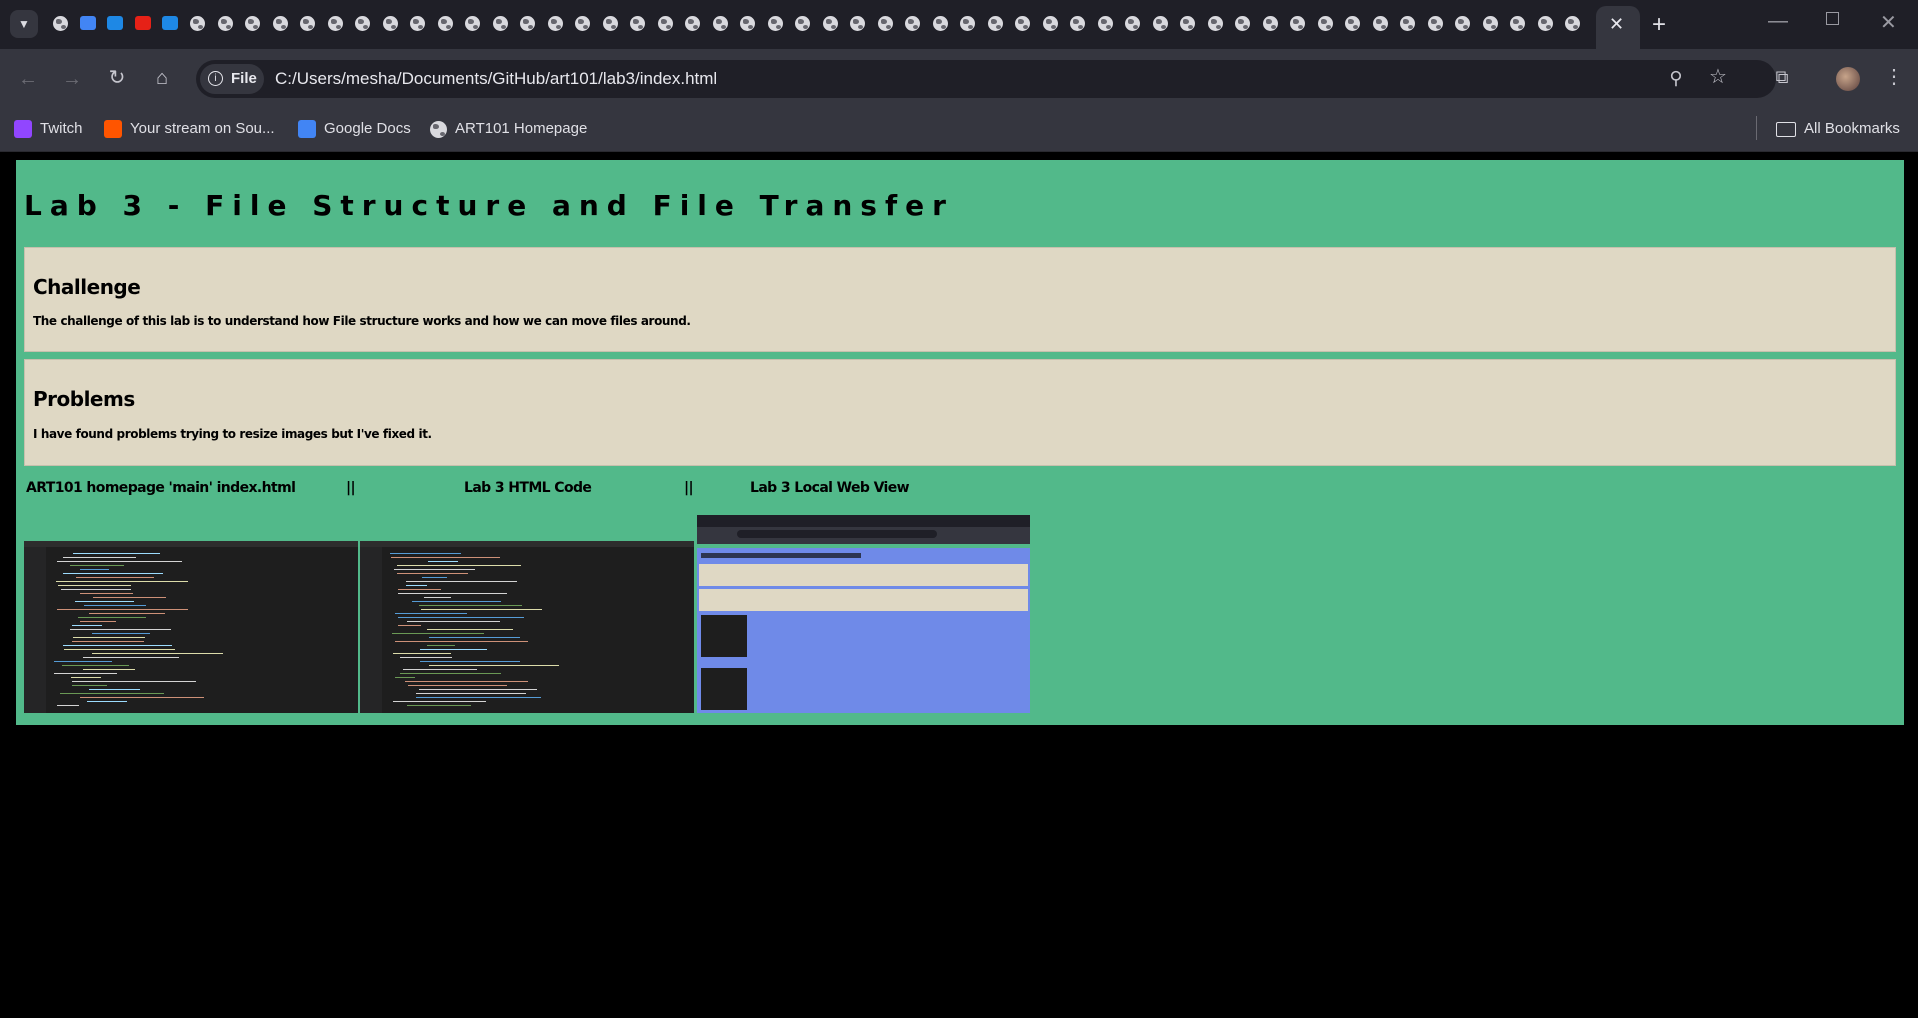 The image size is (1918, 1018). I want to click on html-code-image-label: Lab 3 HTML Code, so click(528, 488).